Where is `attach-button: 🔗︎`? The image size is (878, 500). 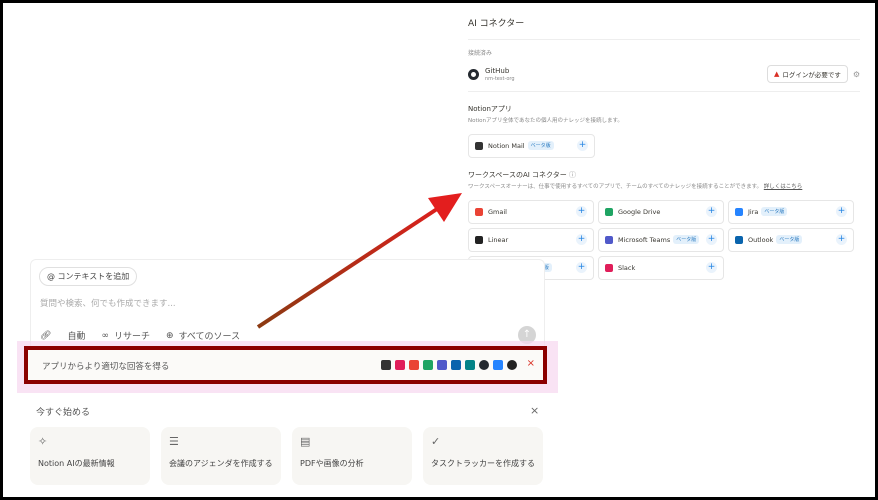
attach-button: 🔗︎ is located at coordinates (45, 336).